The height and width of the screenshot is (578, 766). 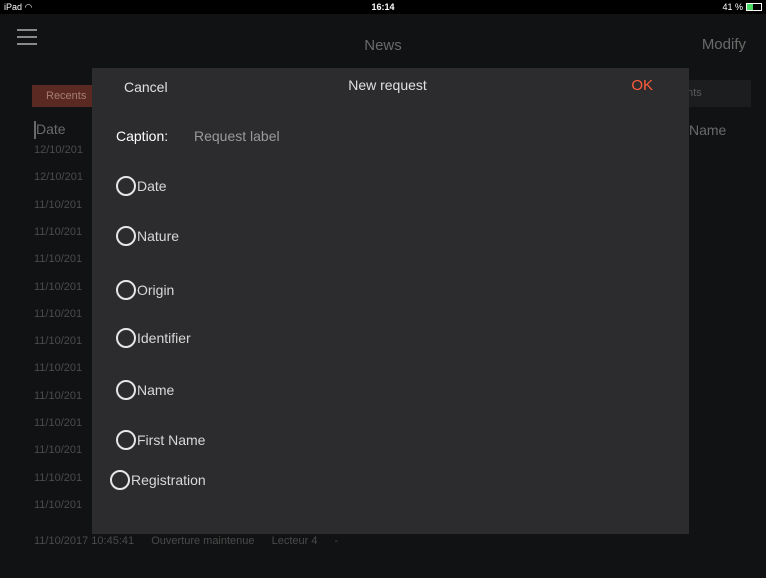 What do you see at coordinates (750, 7) in the screenshot?
I see `battery-fill` at bounding box center [750, 7].